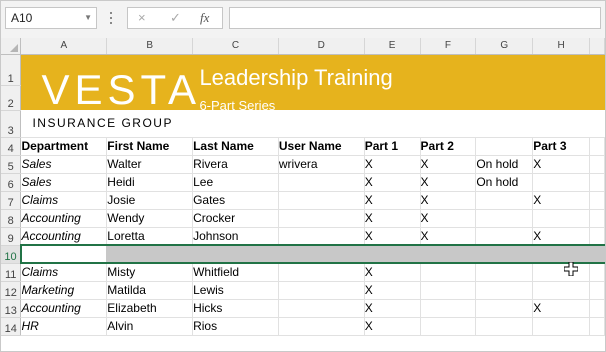  Describe the element at coordinates (11, 124) in the screenshot. I see `row-header: 3` at that location.